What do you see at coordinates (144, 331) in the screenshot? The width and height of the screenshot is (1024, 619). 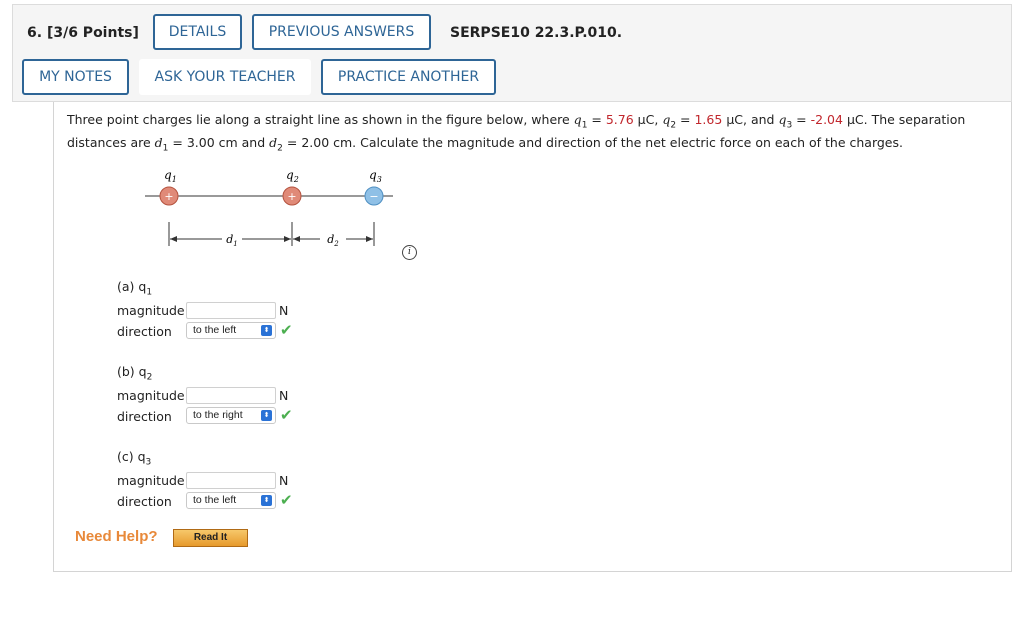 I see `part-a-direction-label: direction` at bounding box center [144, 331].